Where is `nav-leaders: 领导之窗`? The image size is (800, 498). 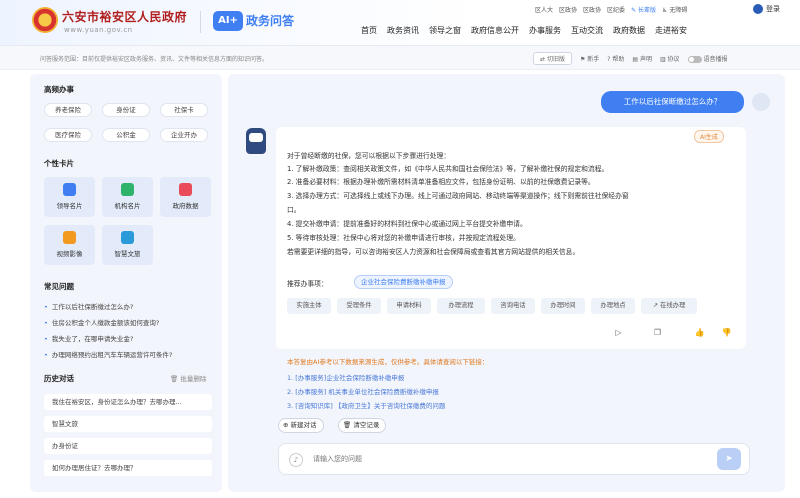 nav-leaders: 领导之窗 is located at coordinates (445, 30).